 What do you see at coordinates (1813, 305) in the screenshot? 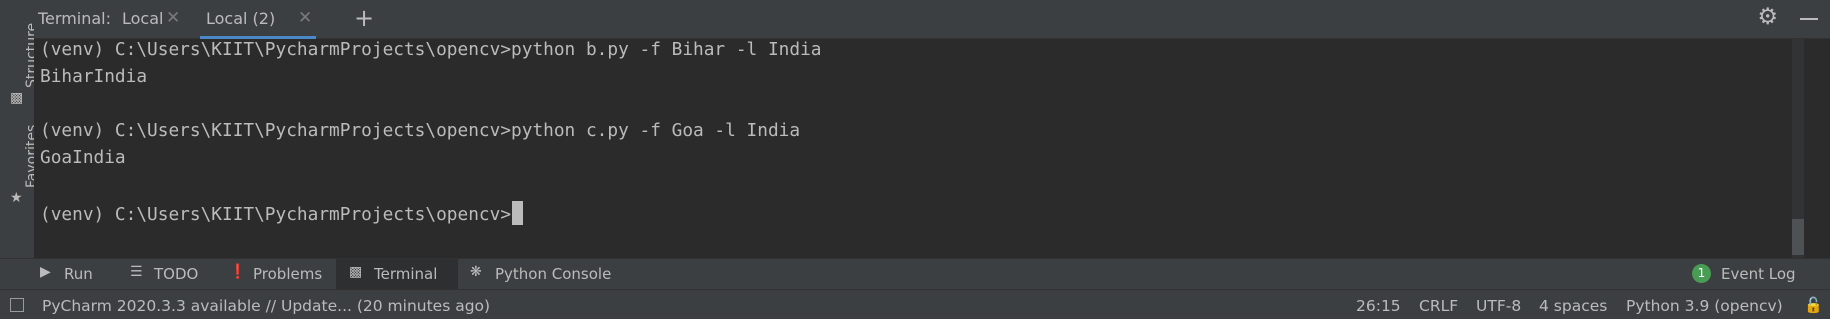
I see `lock-icon: 🔓` at bounding box center [1813, 305].